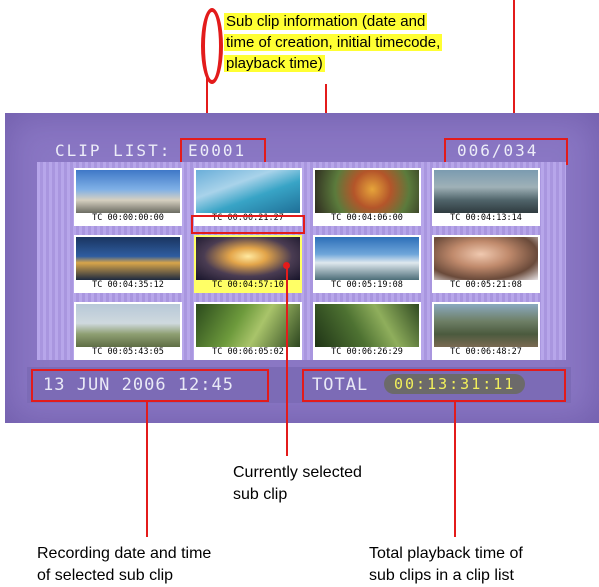 This screenshot has width=599, height=587. I want to click on sub-clip-thumbnail: TC 00:04:35:12, so click(128, 264).